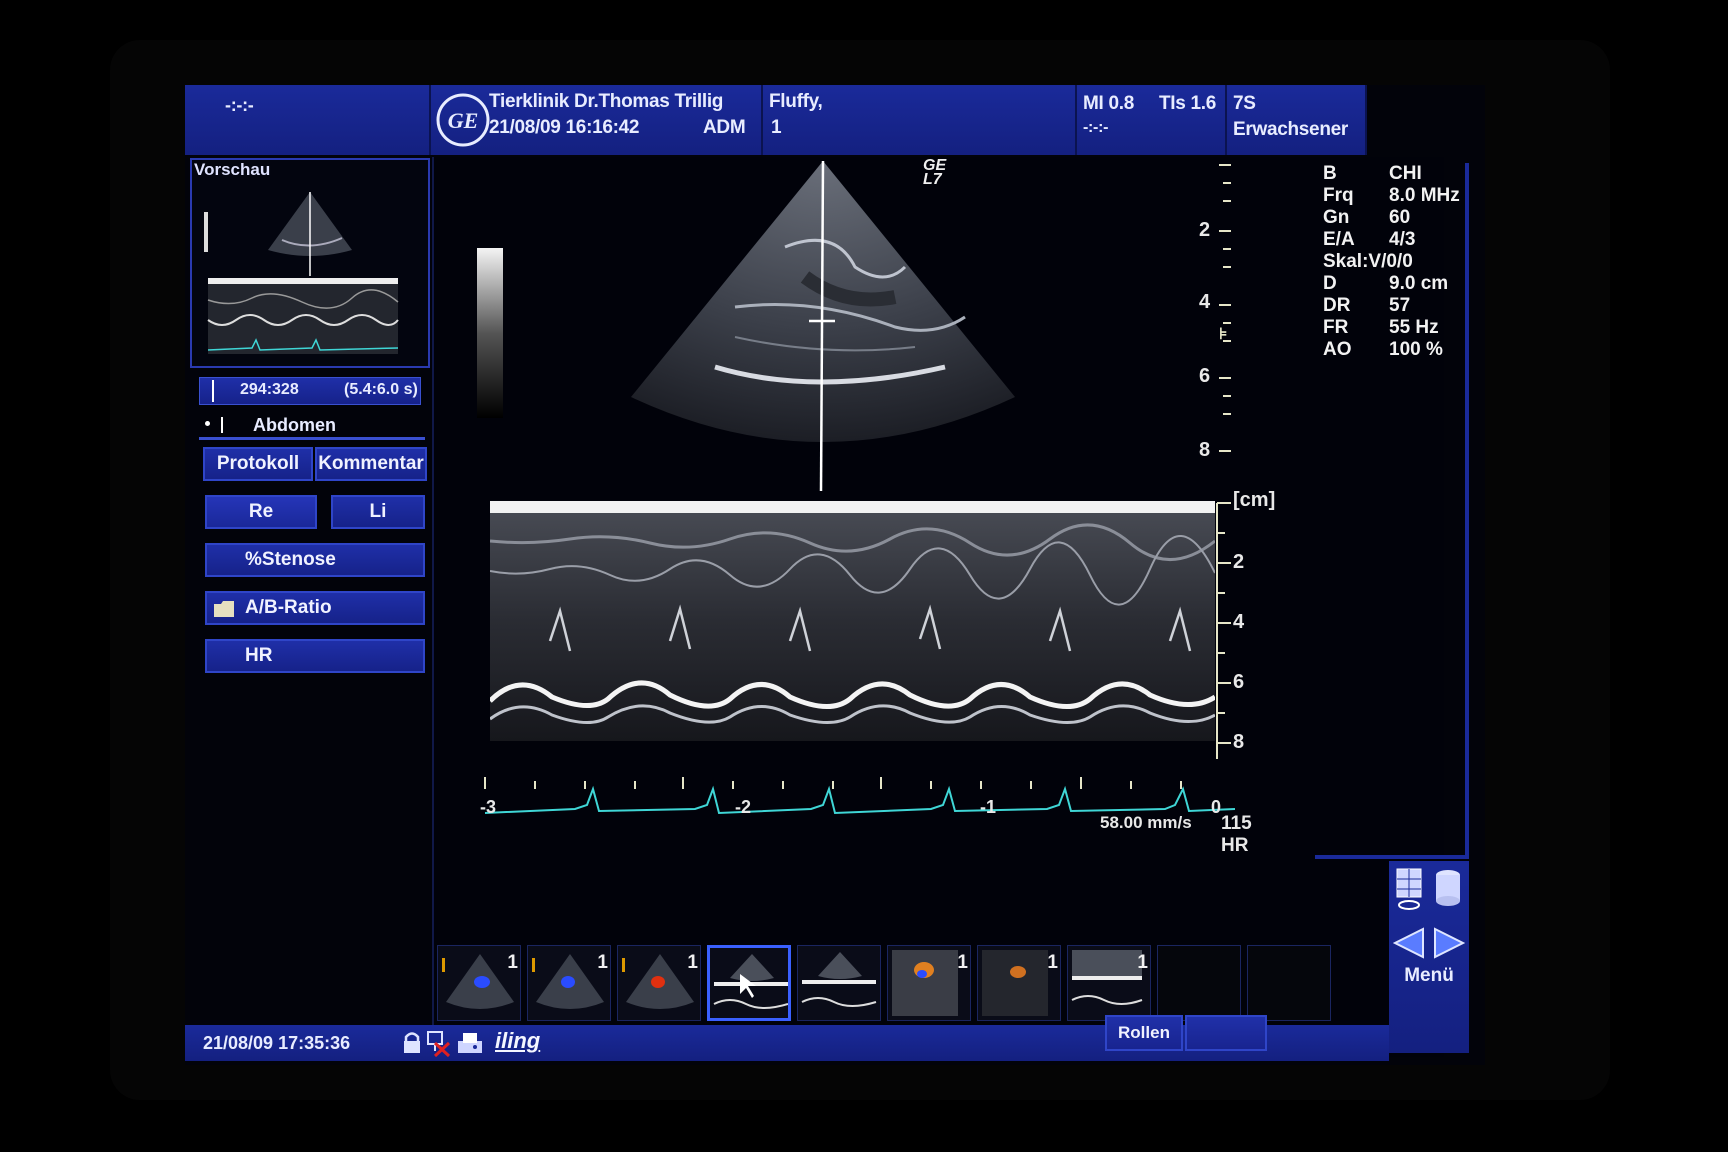  What do you see at coordinates (269, 389) in the screenshot?
I see `cine-frame-range: 294:328` at bounding box center [269, 389].